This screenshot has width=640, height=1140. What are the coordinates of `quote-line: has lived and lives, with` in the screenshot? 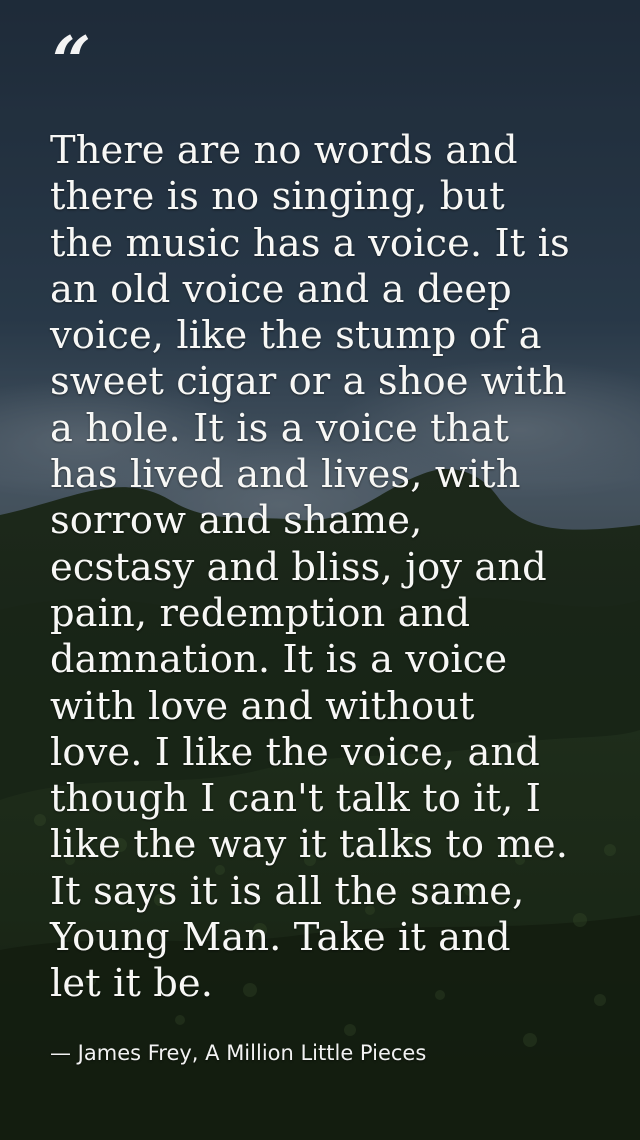 It's located at (285, 475).